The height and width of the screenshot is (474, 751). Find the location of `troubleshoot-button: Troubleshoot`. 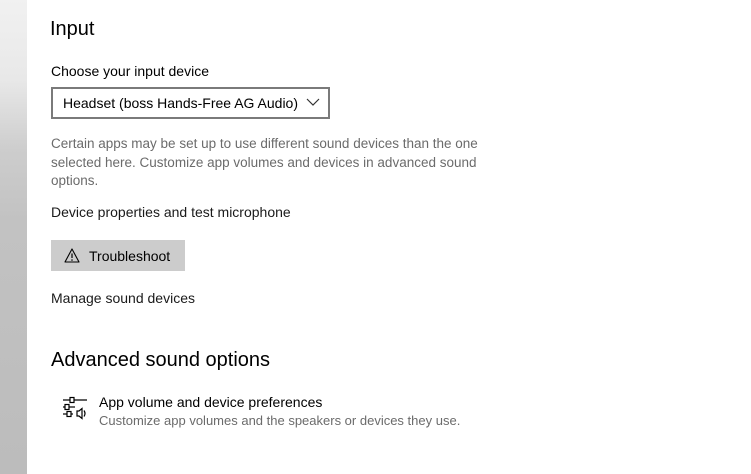

troubleshoot-button: Troubleshoot is located at coordinates (118, 255).